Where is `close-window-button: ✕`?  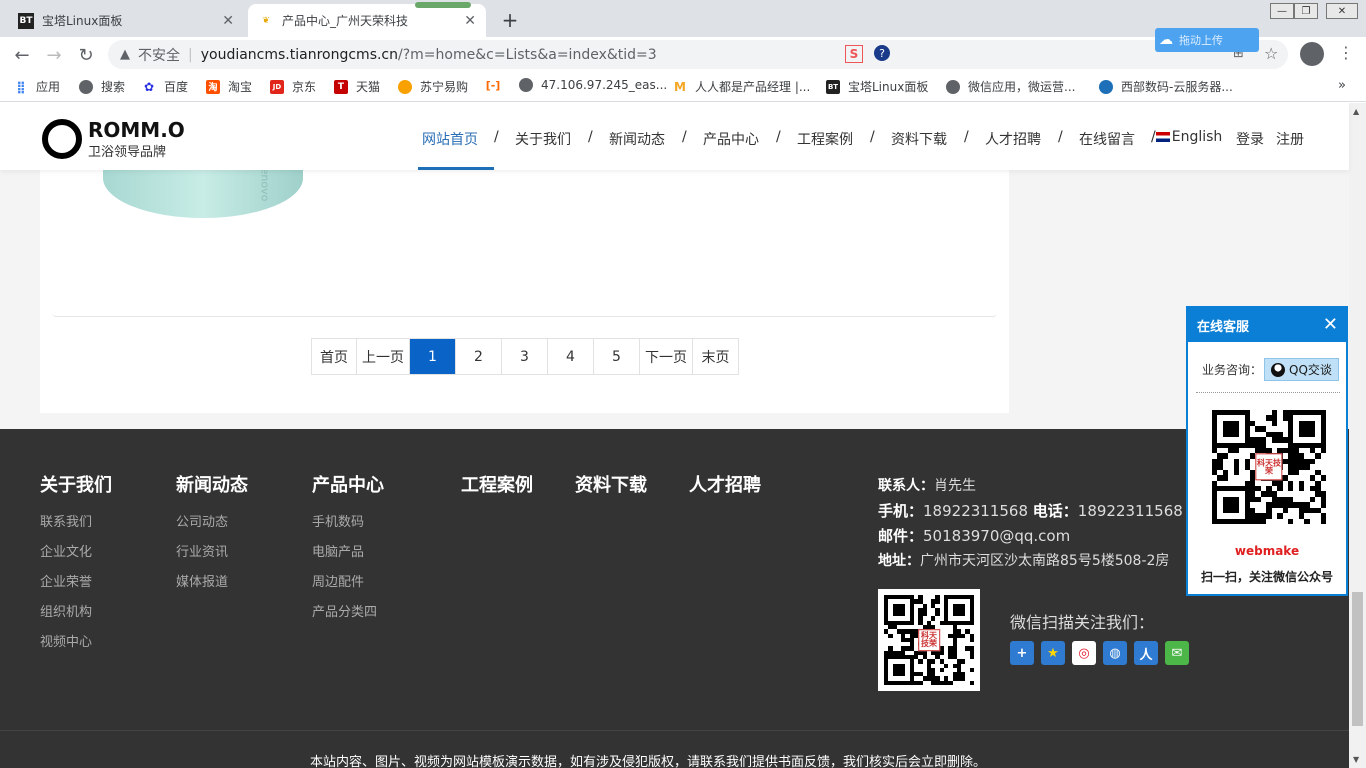 close-window-button: ✕ is located at coordinates (1342, 11).